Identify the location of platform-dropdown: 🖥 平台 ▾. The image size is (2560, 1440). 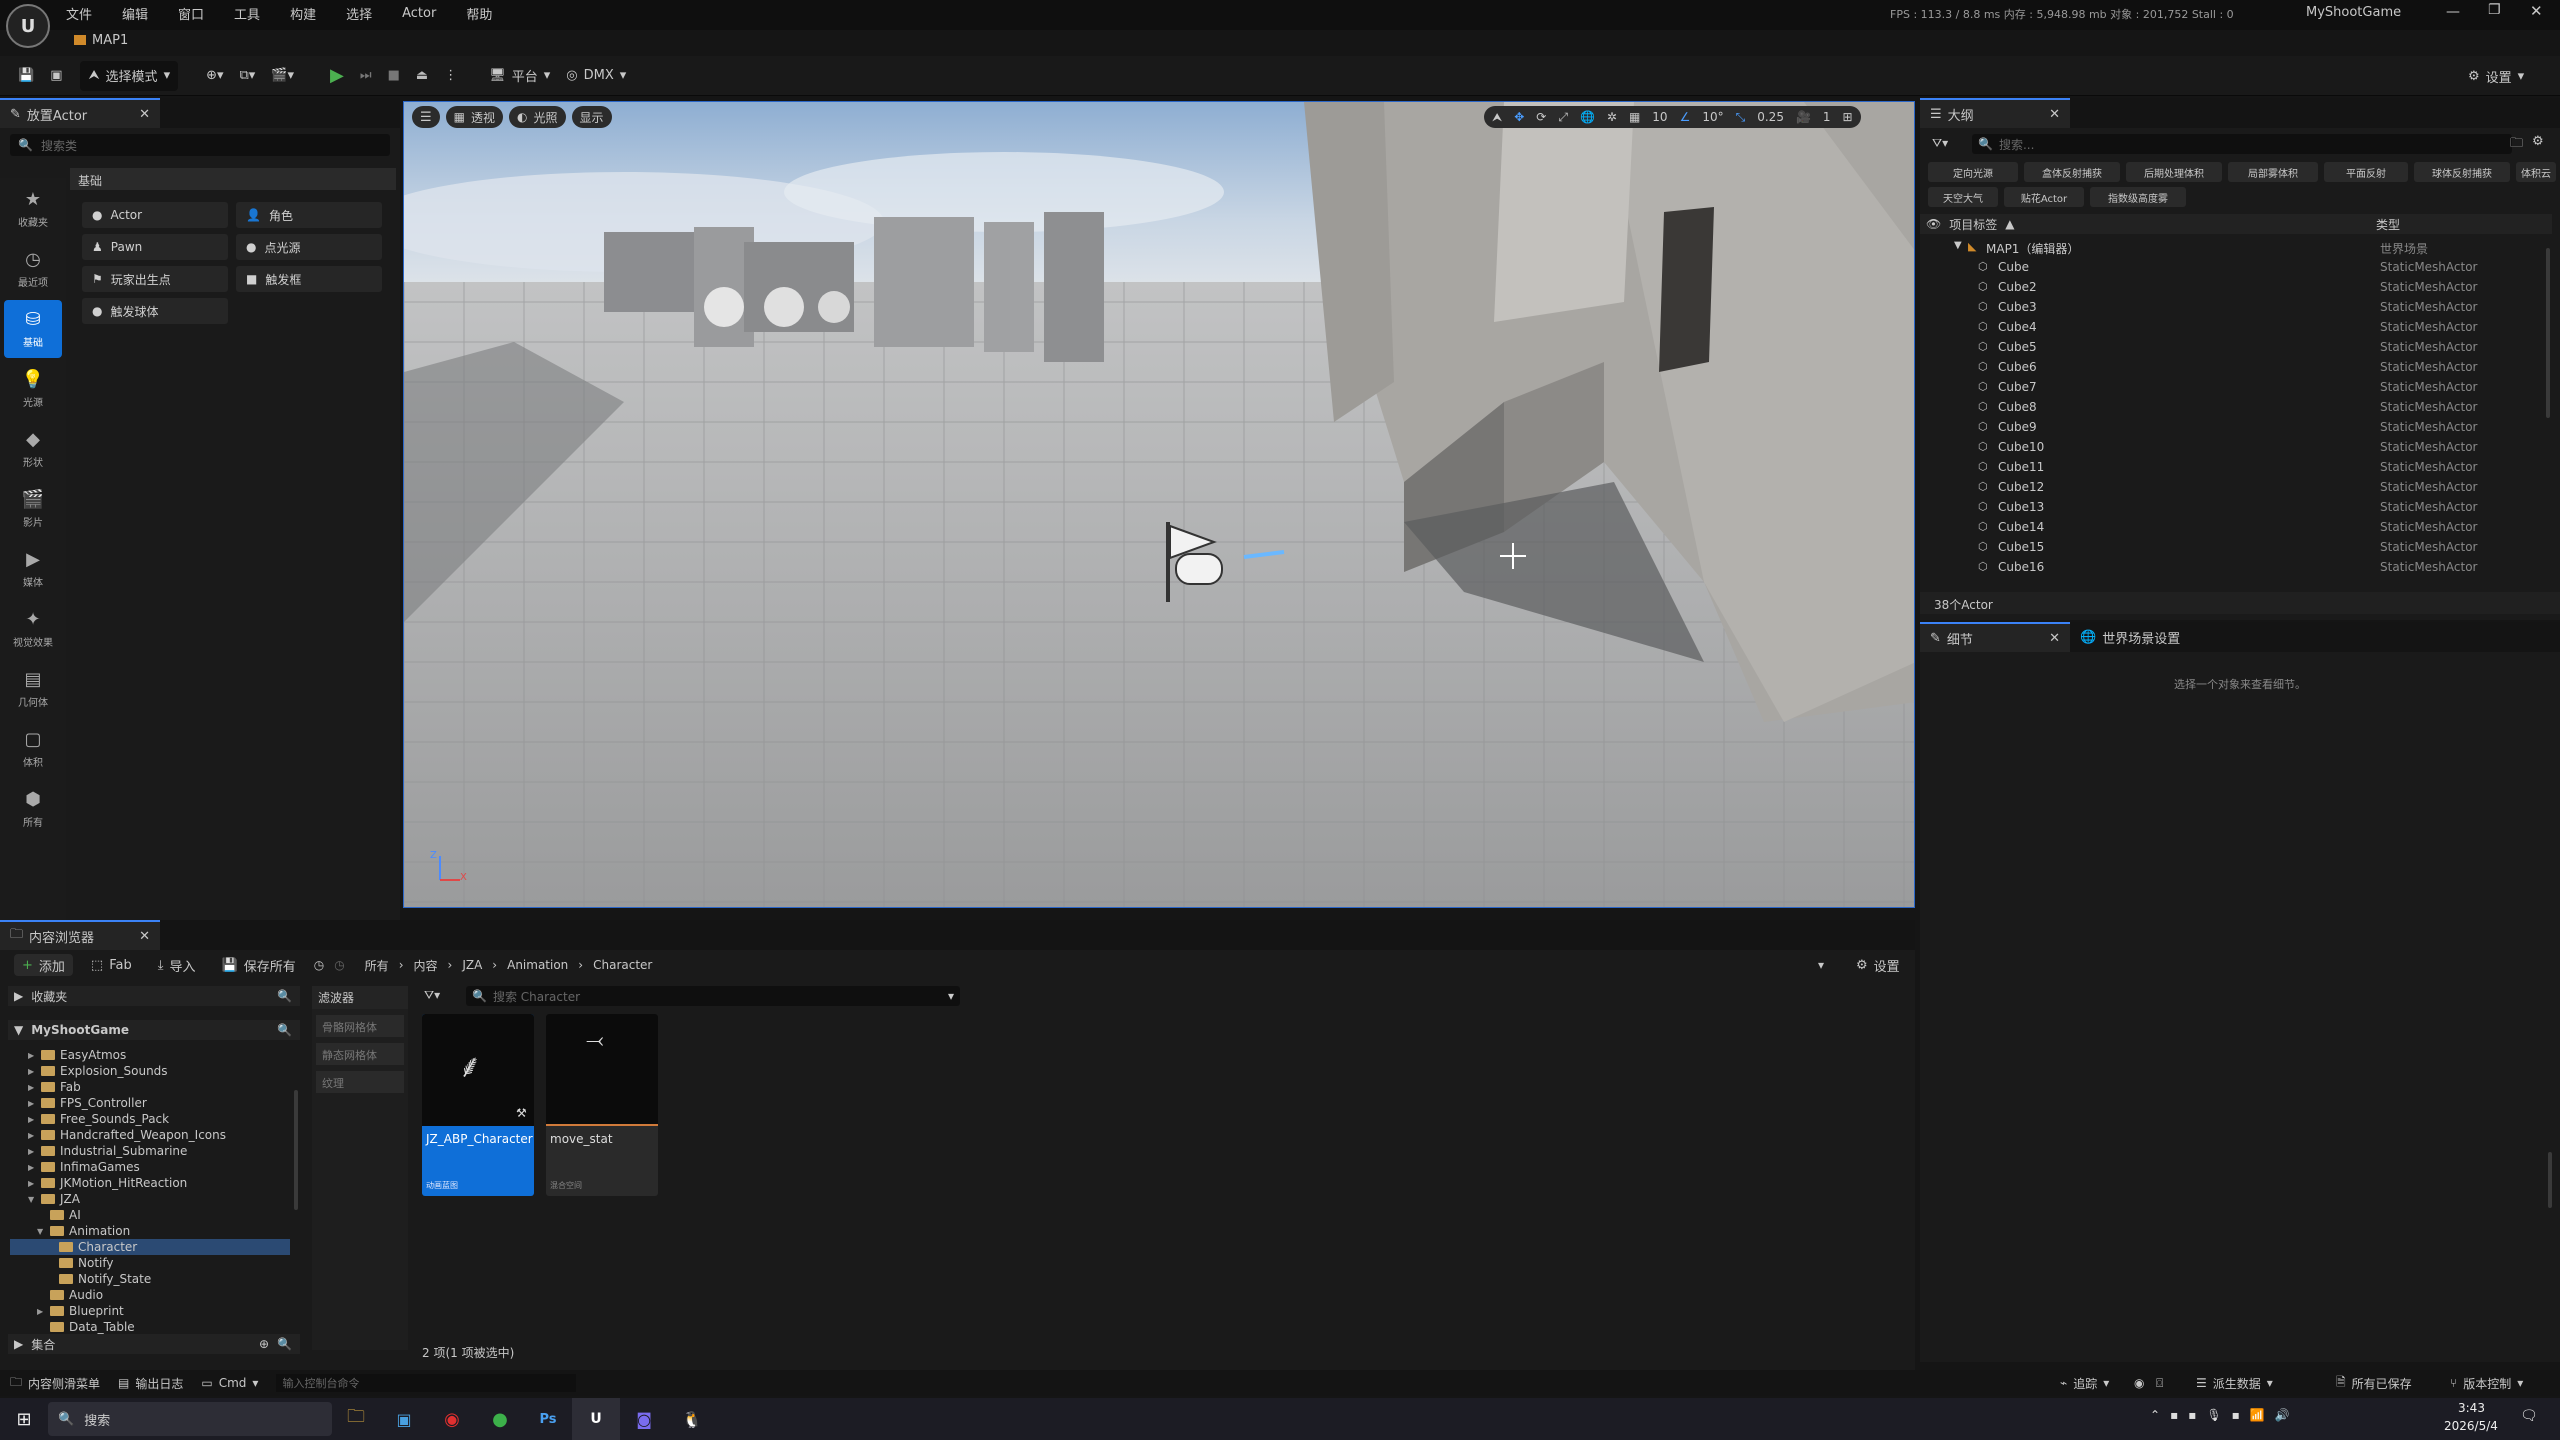
(519, 76).